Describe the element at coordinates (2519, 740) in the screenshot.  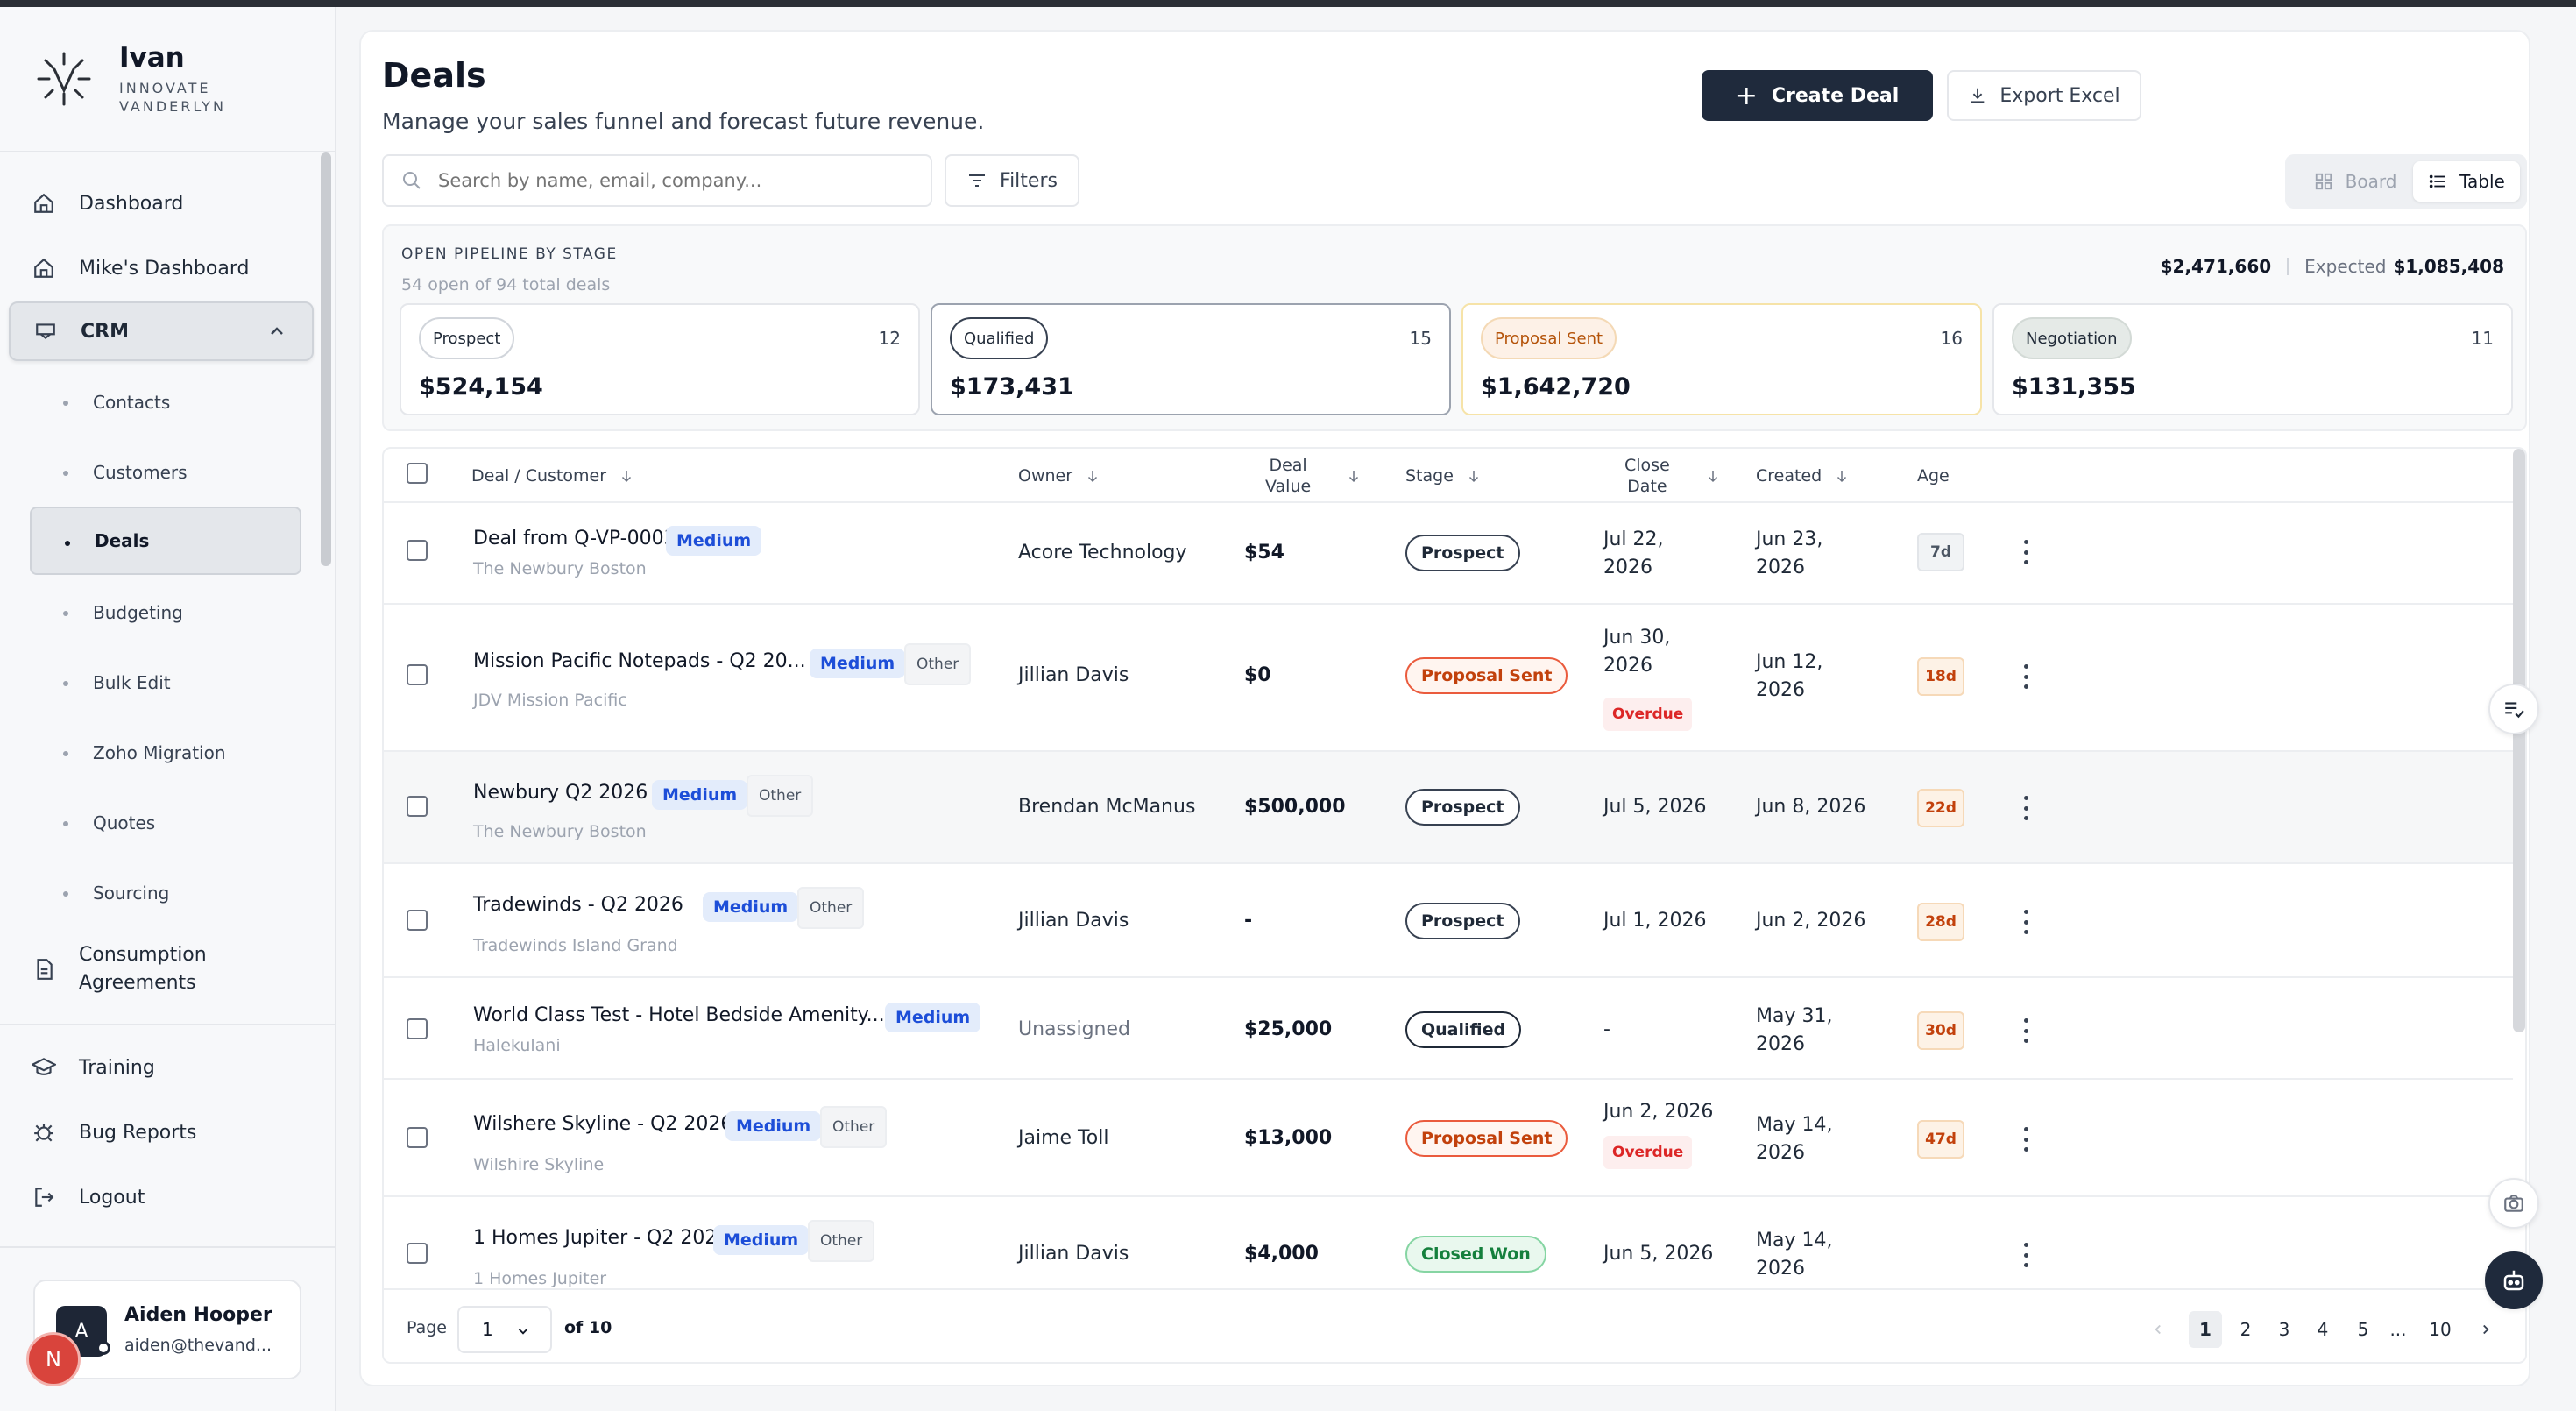
I see `table-scrollbar` at that location.